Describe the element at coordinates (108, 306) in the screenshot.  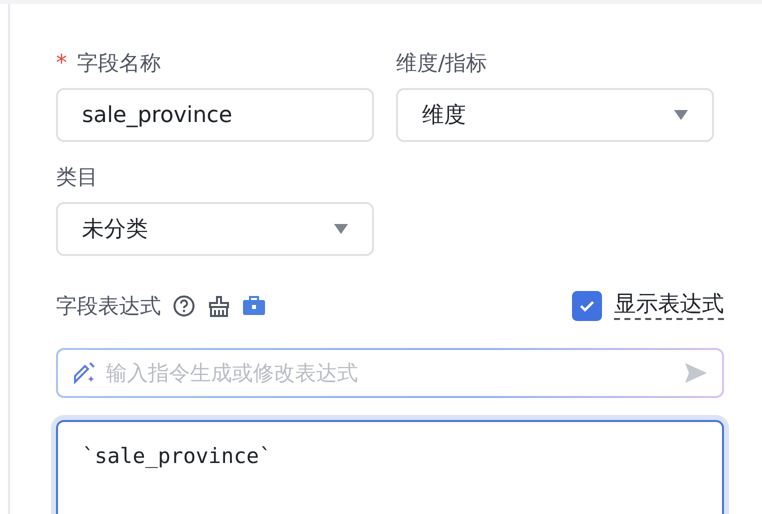
I see `field-label: 字段表达式` at that location.